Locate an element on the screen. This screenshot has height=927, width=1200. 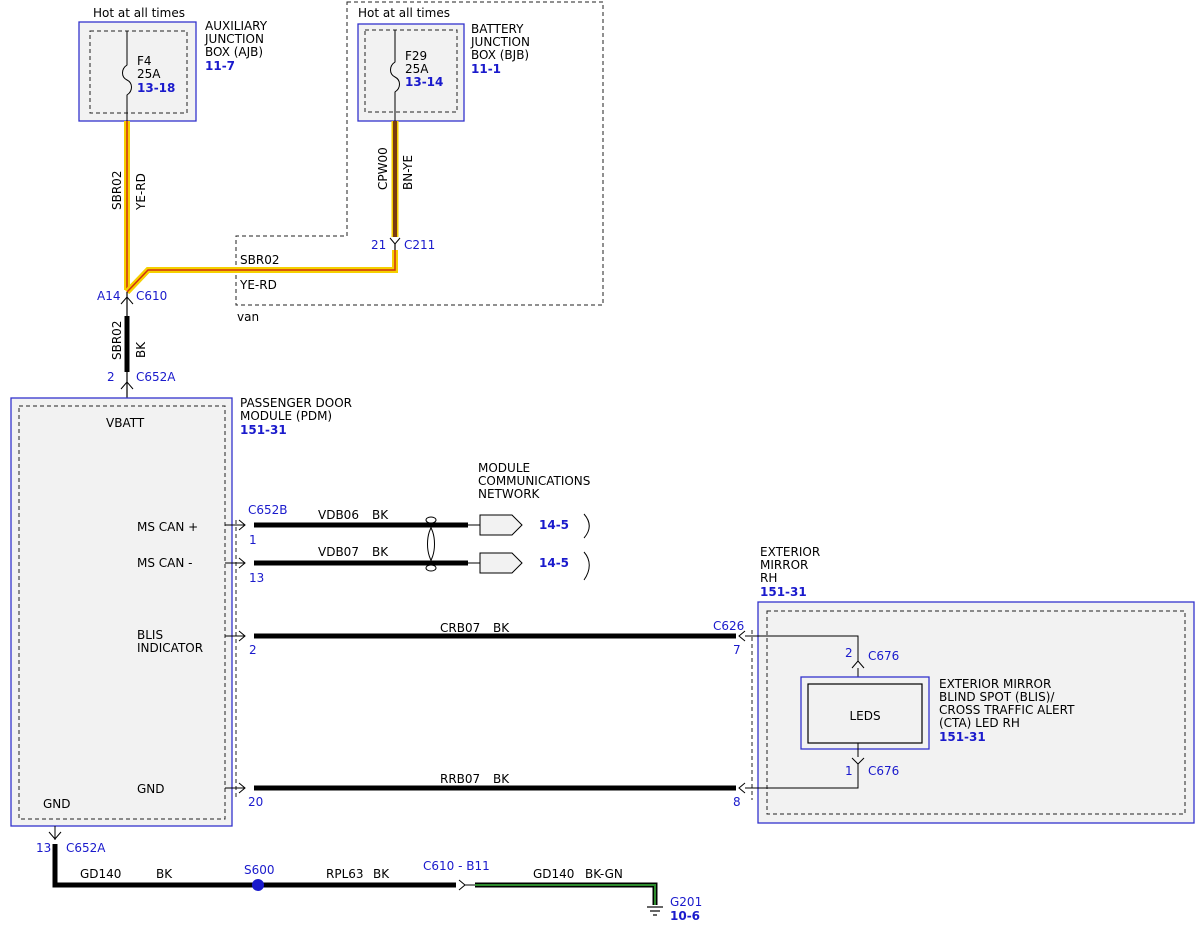
fuse-f4-amps: 25A is located at coordinates (149, 74).